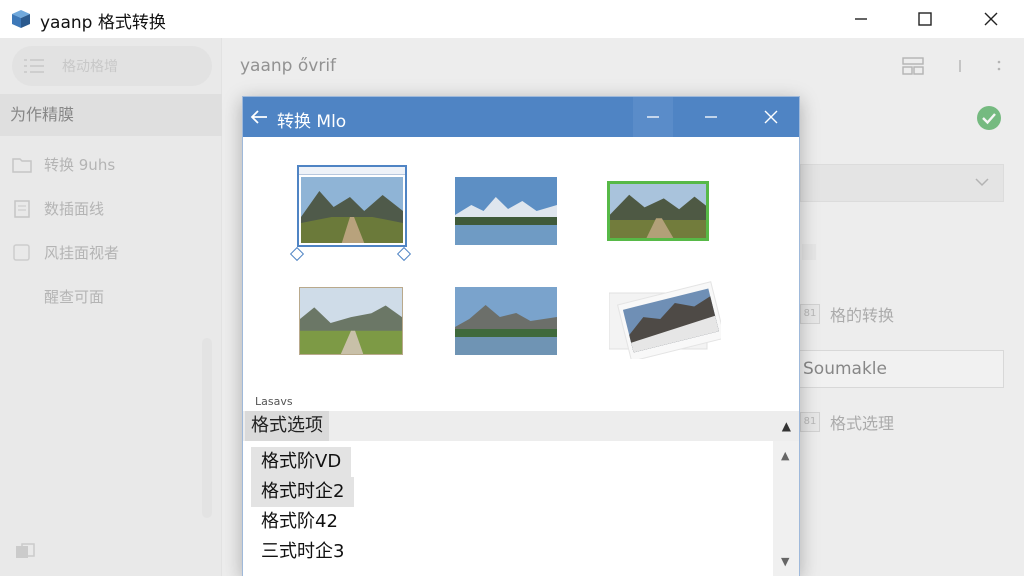 The width and height of the screenshot is (1024, 576). Describe the element at coordinates (21, 19) in the screenshot. I see `app-box-icon` at that location.